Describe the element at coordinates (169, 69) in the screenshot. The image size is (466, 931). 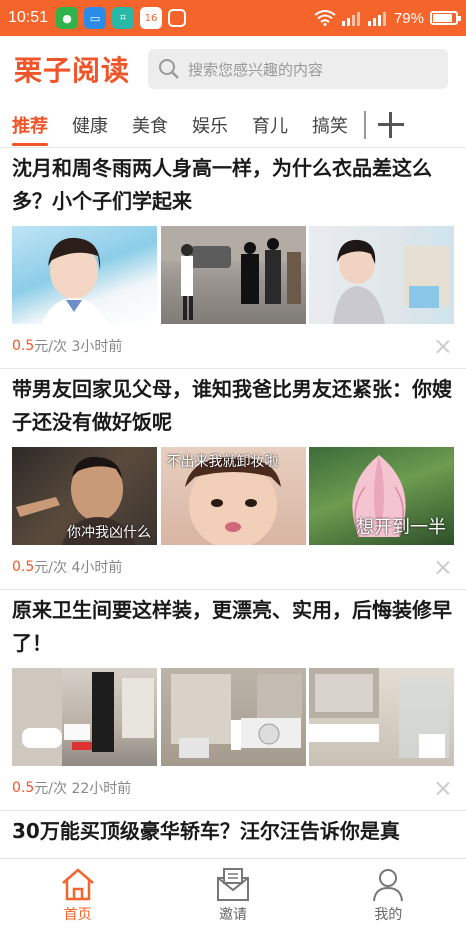
I see `search-icon` at that location.